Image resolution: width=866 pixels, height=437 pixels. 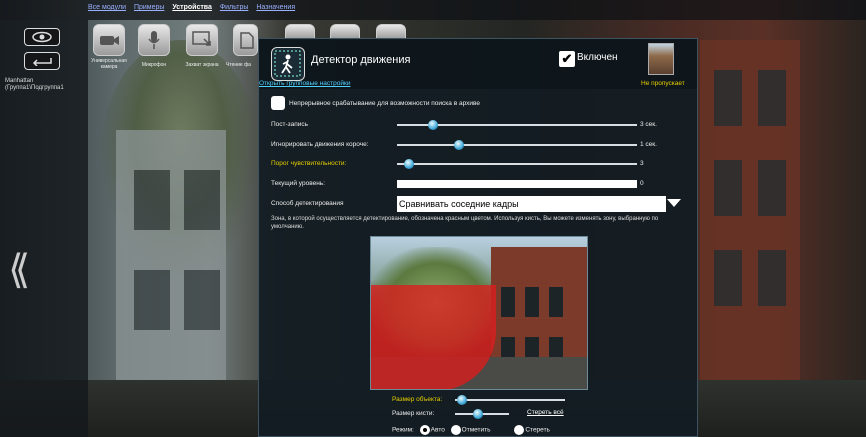 I want to click on device-universal-camera, so click(x=109, y=40).